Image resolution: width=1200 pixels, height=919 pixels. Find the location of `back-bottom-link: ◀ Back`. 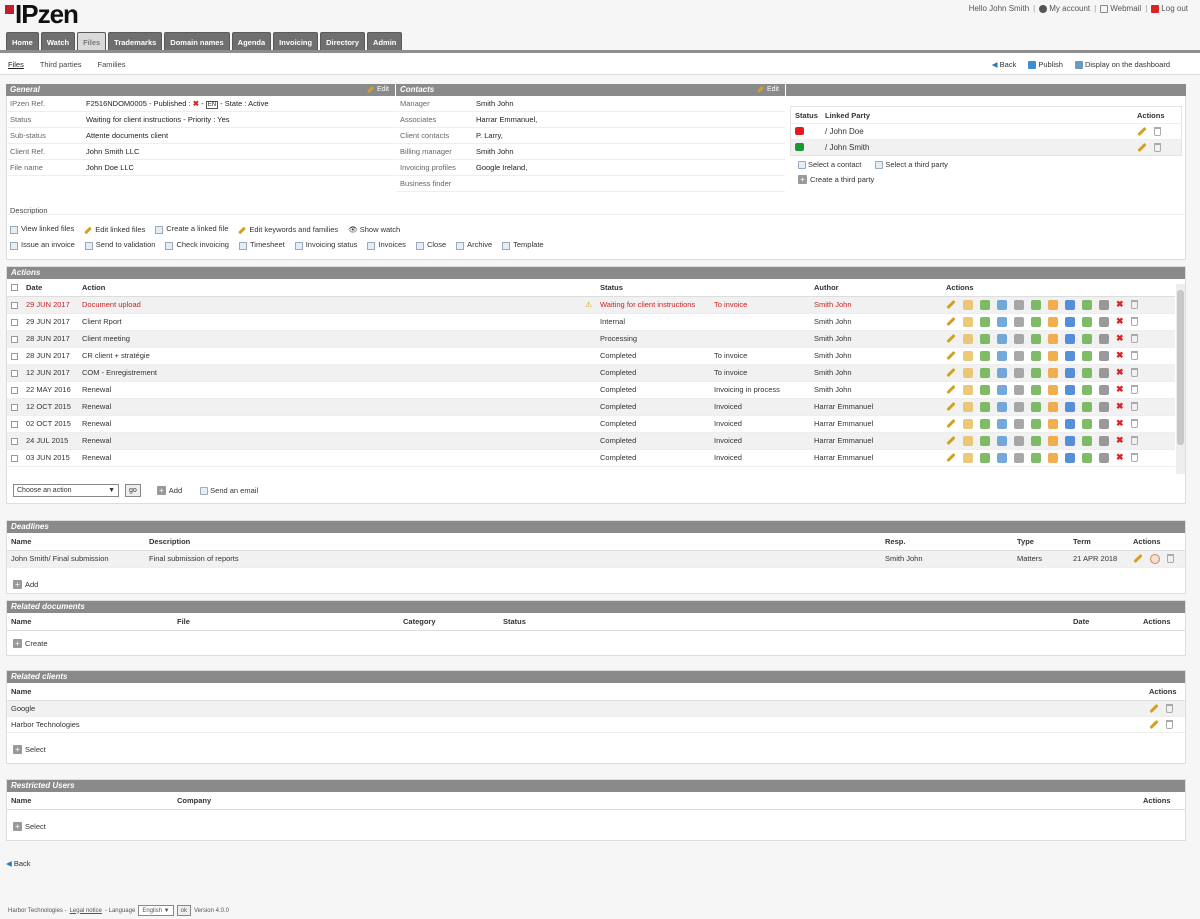

back-bottom-link: ◀ Back is located at coordinates (18, 863).